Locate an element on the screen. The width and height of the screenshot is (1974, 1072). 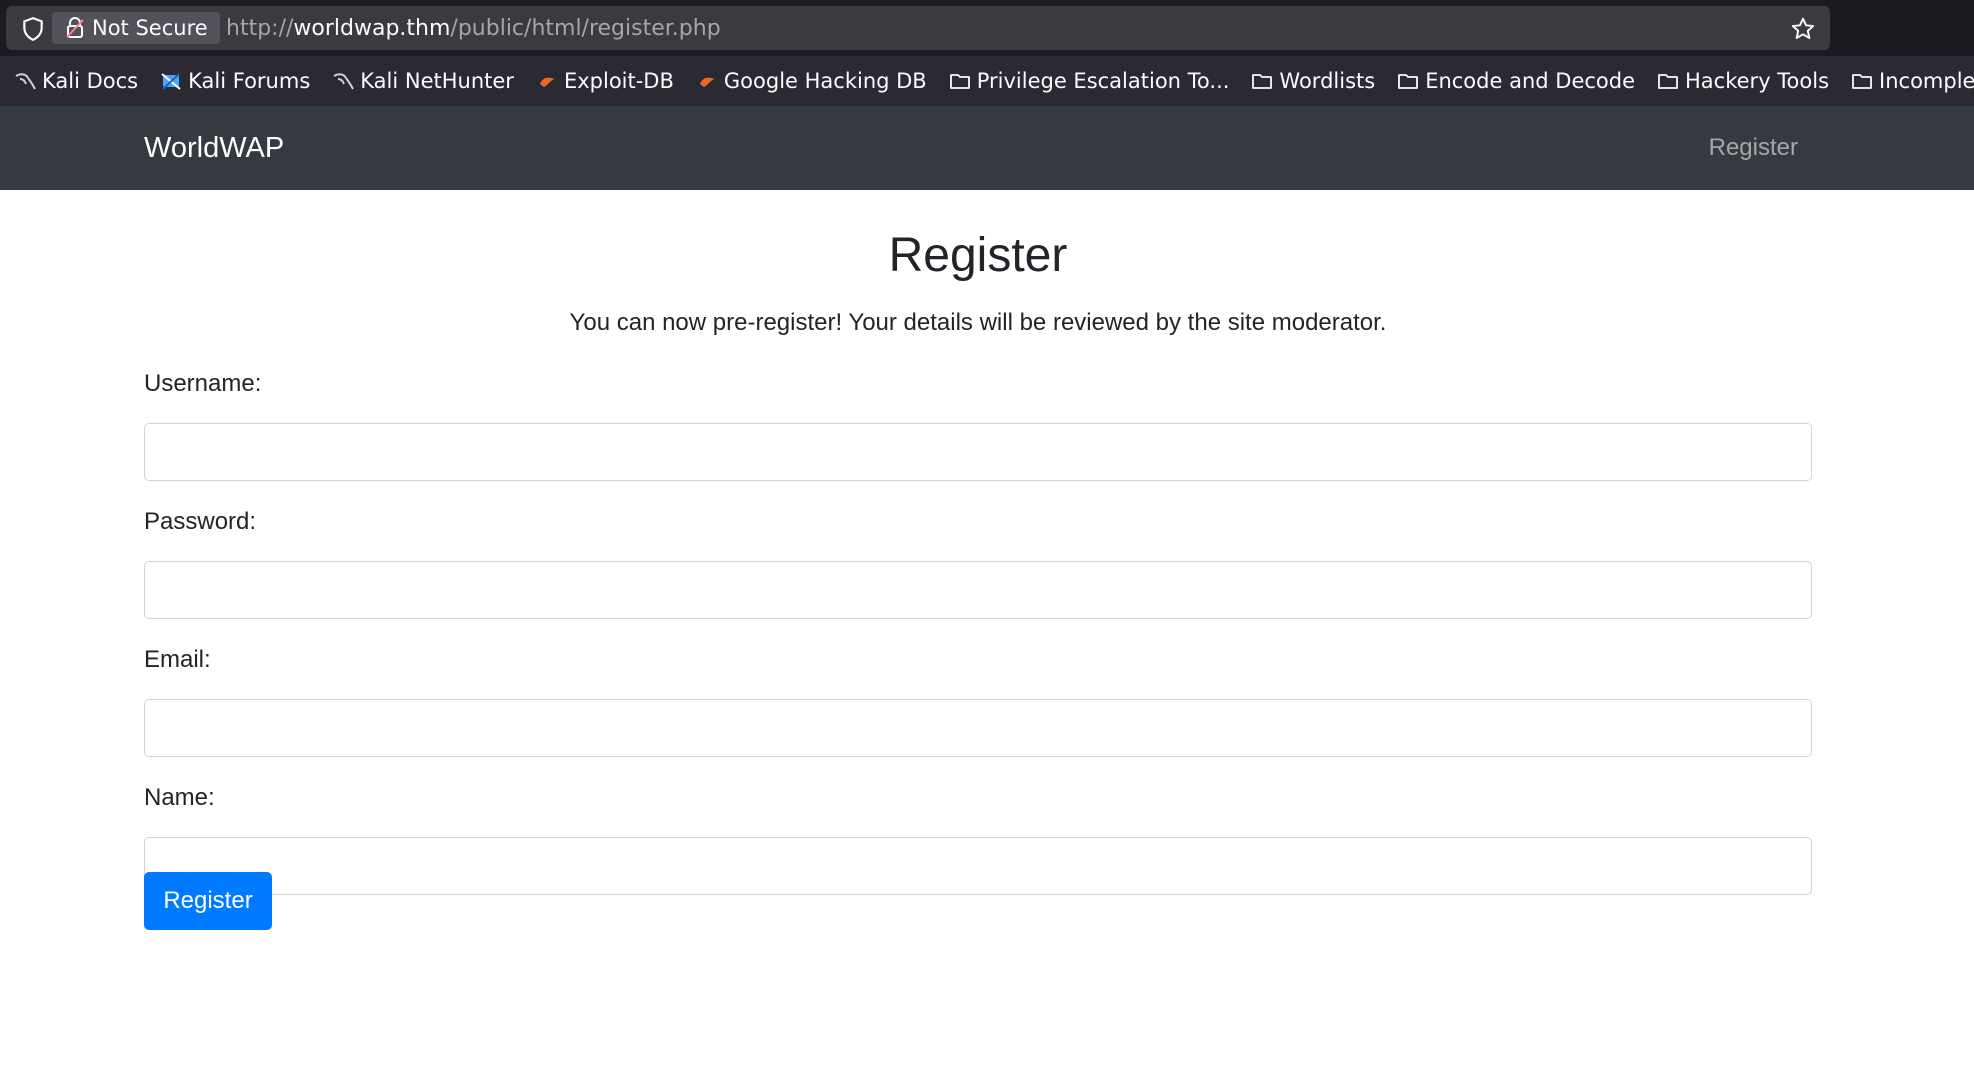
bookmark-label: Google Hacking DB is located at coordinates (825, 81).